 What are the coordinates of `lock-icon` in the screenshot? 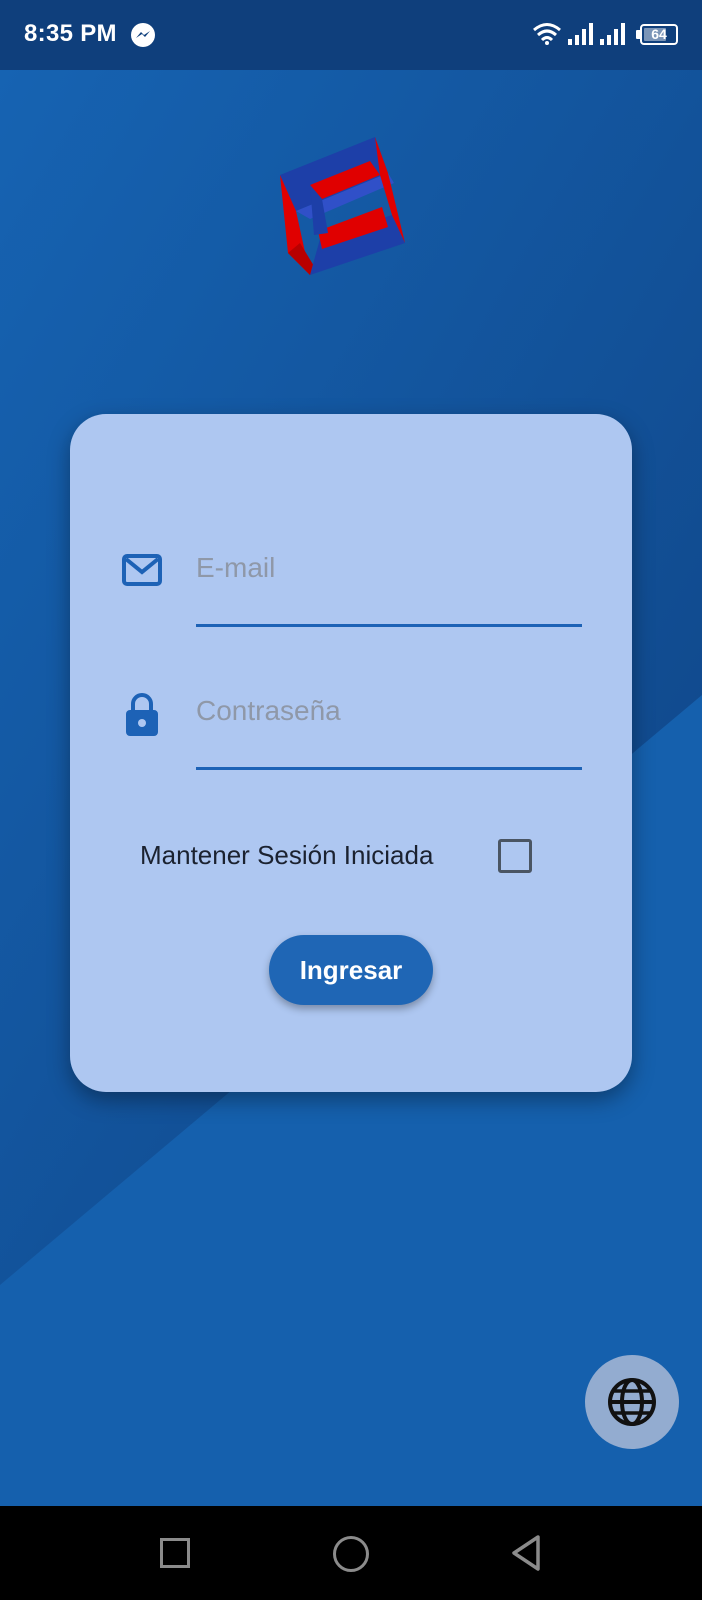 It's located at (142, 714).